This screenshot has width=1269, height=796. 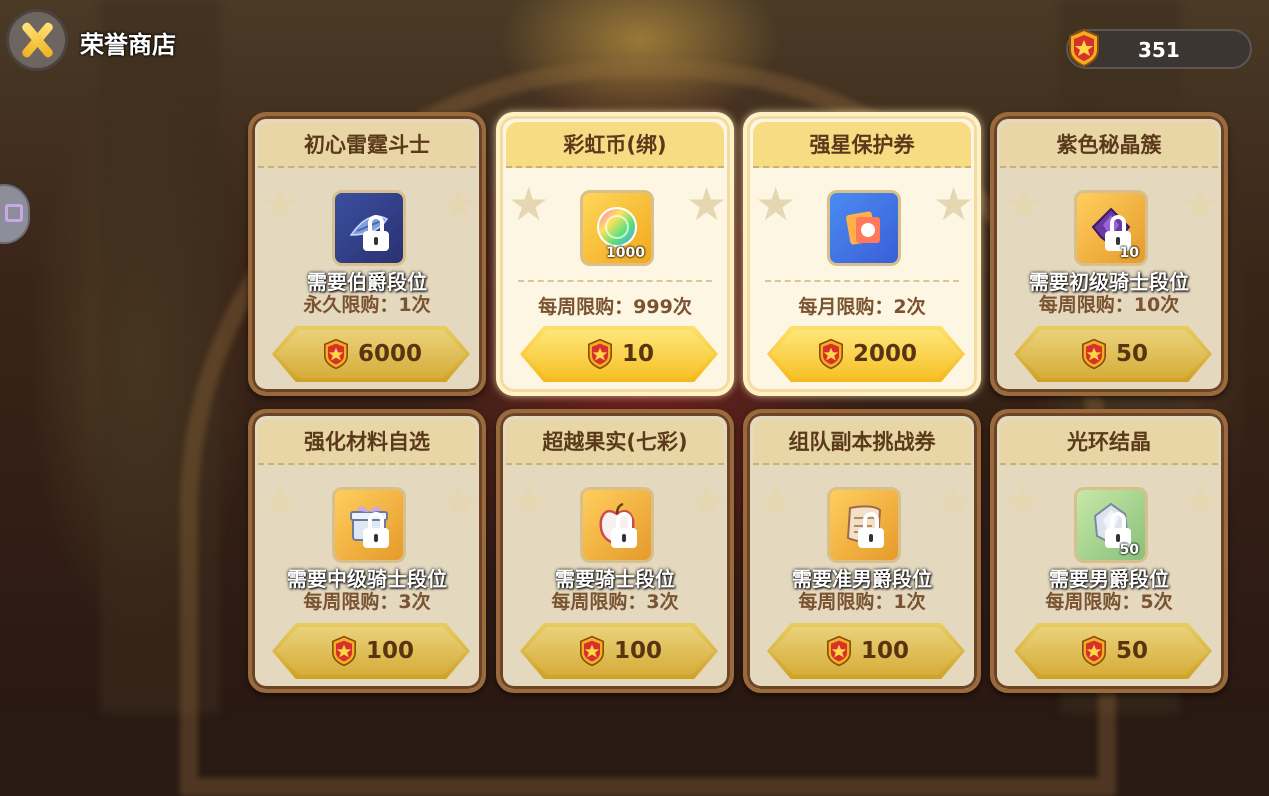 I want to click on purchase-limit: 每周限购：5次, so click(x=1109, y=602).